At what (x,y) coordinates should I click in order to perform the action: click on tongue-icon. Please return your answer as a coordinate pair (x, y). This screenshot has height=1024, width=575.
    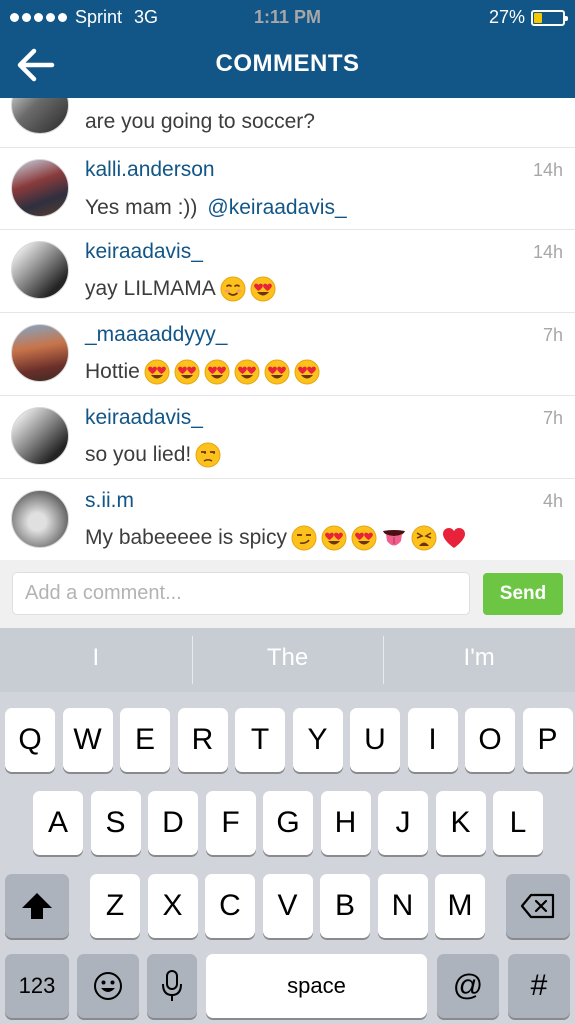
    Looking at the image, I should click on (394, 538).